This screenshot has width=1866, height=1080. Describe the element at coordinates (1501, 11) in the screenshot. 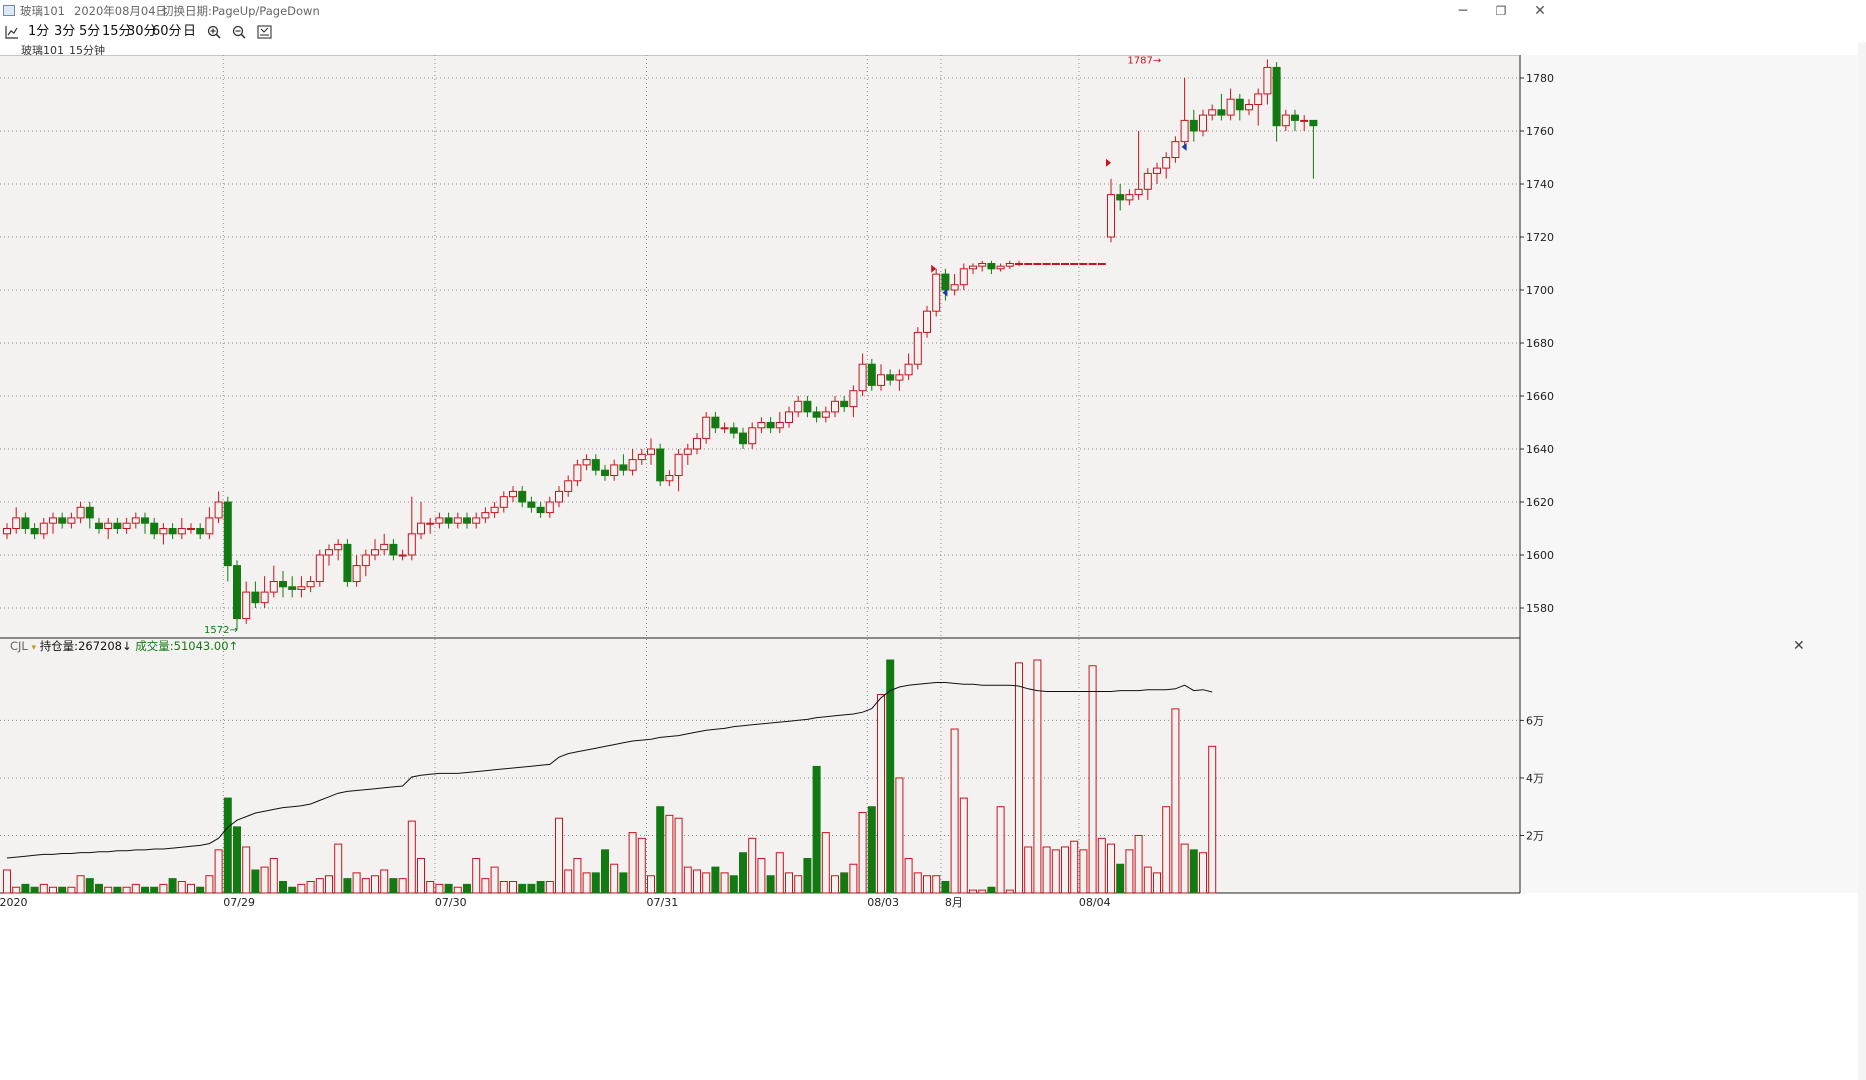

I see `restore-button: ❐` at that location.